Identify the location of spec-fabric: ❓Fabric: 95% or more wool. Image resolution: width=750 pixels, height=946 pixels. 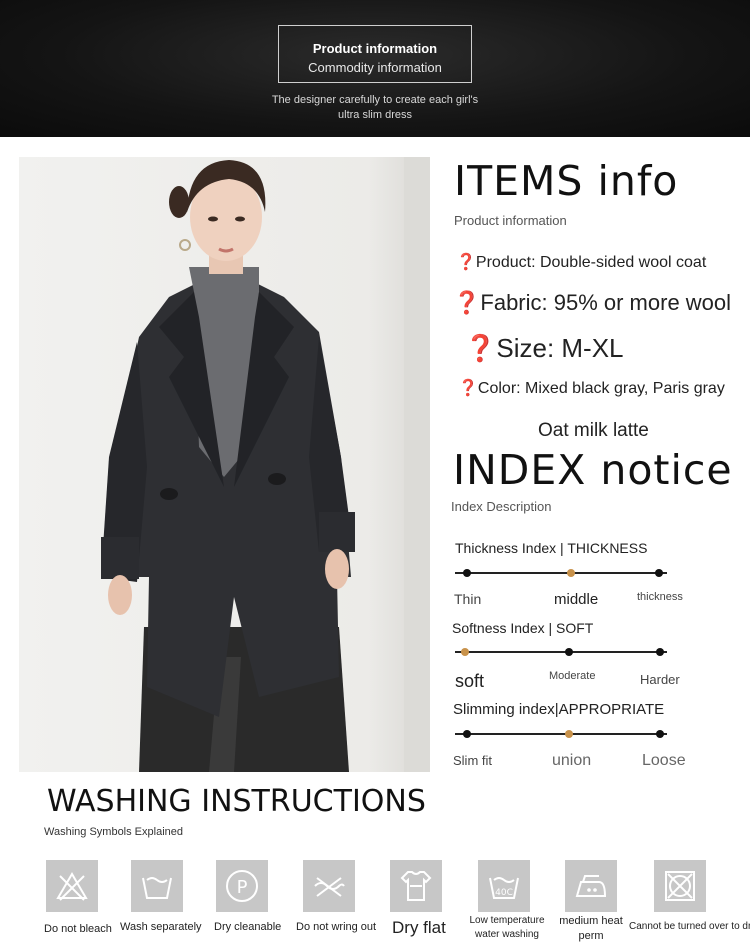
(592, 302).